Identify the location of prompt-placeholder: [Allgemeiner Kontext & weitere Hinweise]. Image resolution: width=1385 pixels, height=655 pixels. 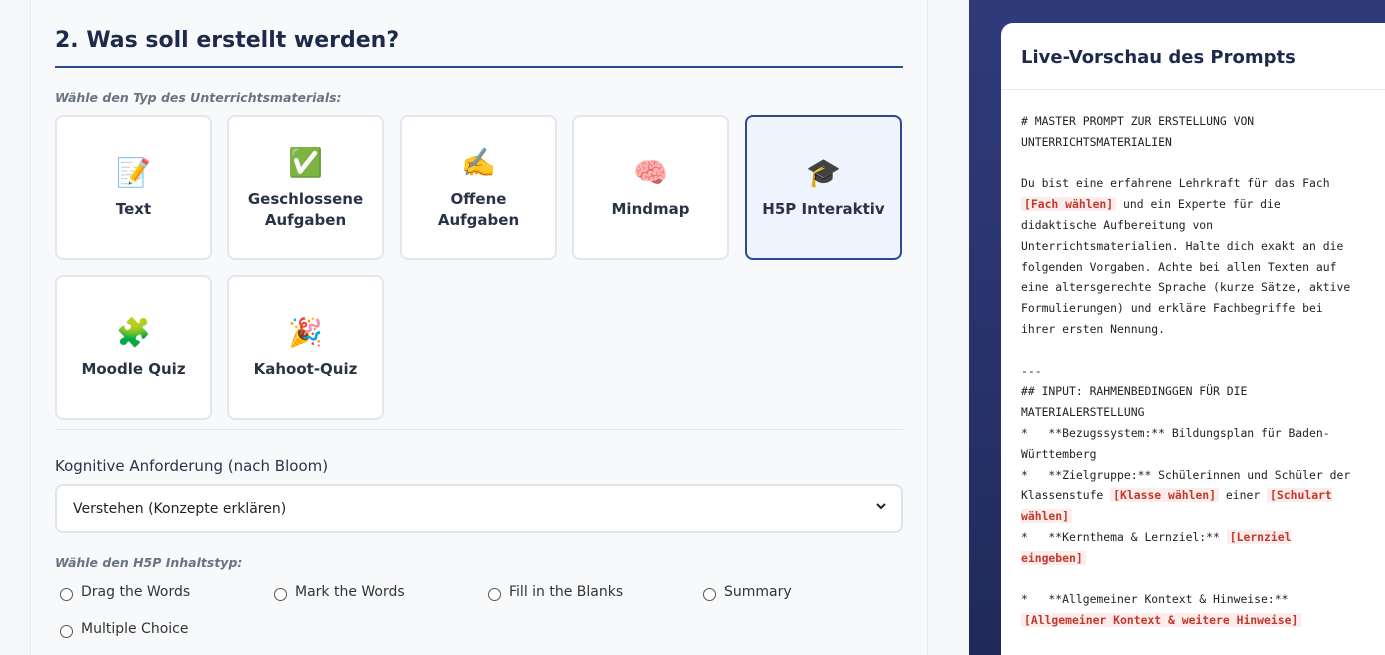
(1161, 620).